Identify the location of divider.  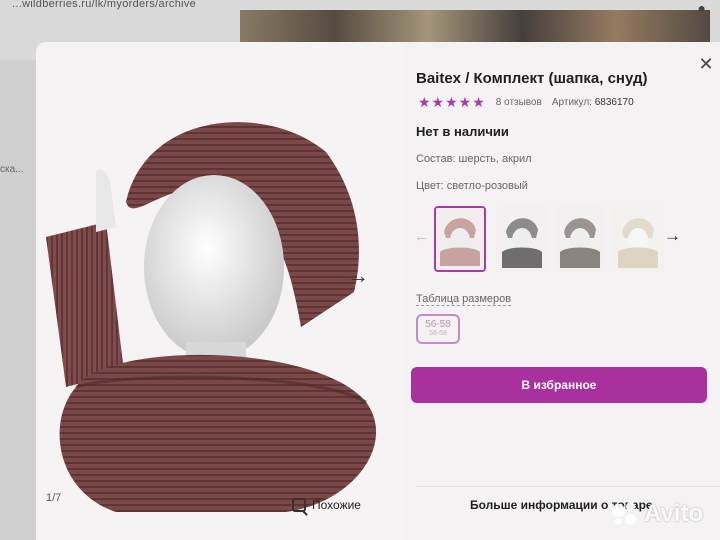
(568, 486).